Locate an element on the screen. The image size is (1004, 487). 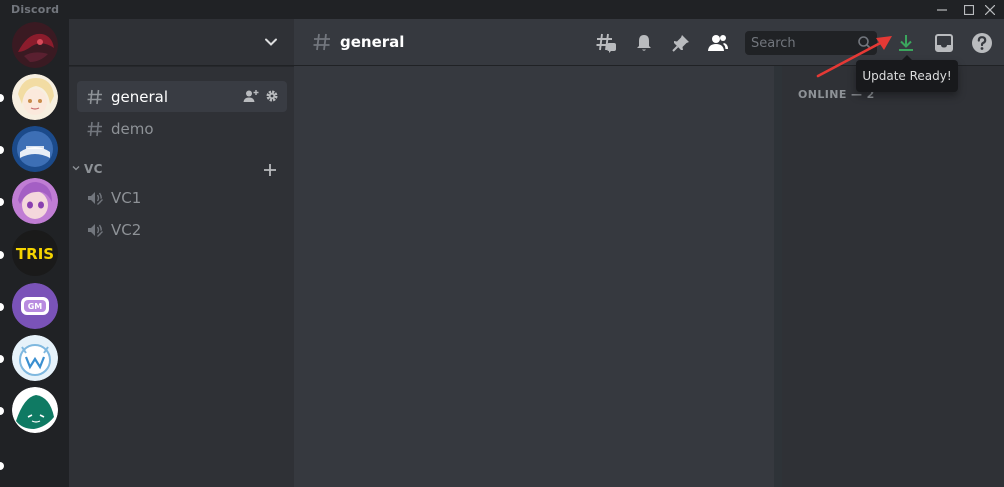
pin-icon is located at coordinates (680, 43).